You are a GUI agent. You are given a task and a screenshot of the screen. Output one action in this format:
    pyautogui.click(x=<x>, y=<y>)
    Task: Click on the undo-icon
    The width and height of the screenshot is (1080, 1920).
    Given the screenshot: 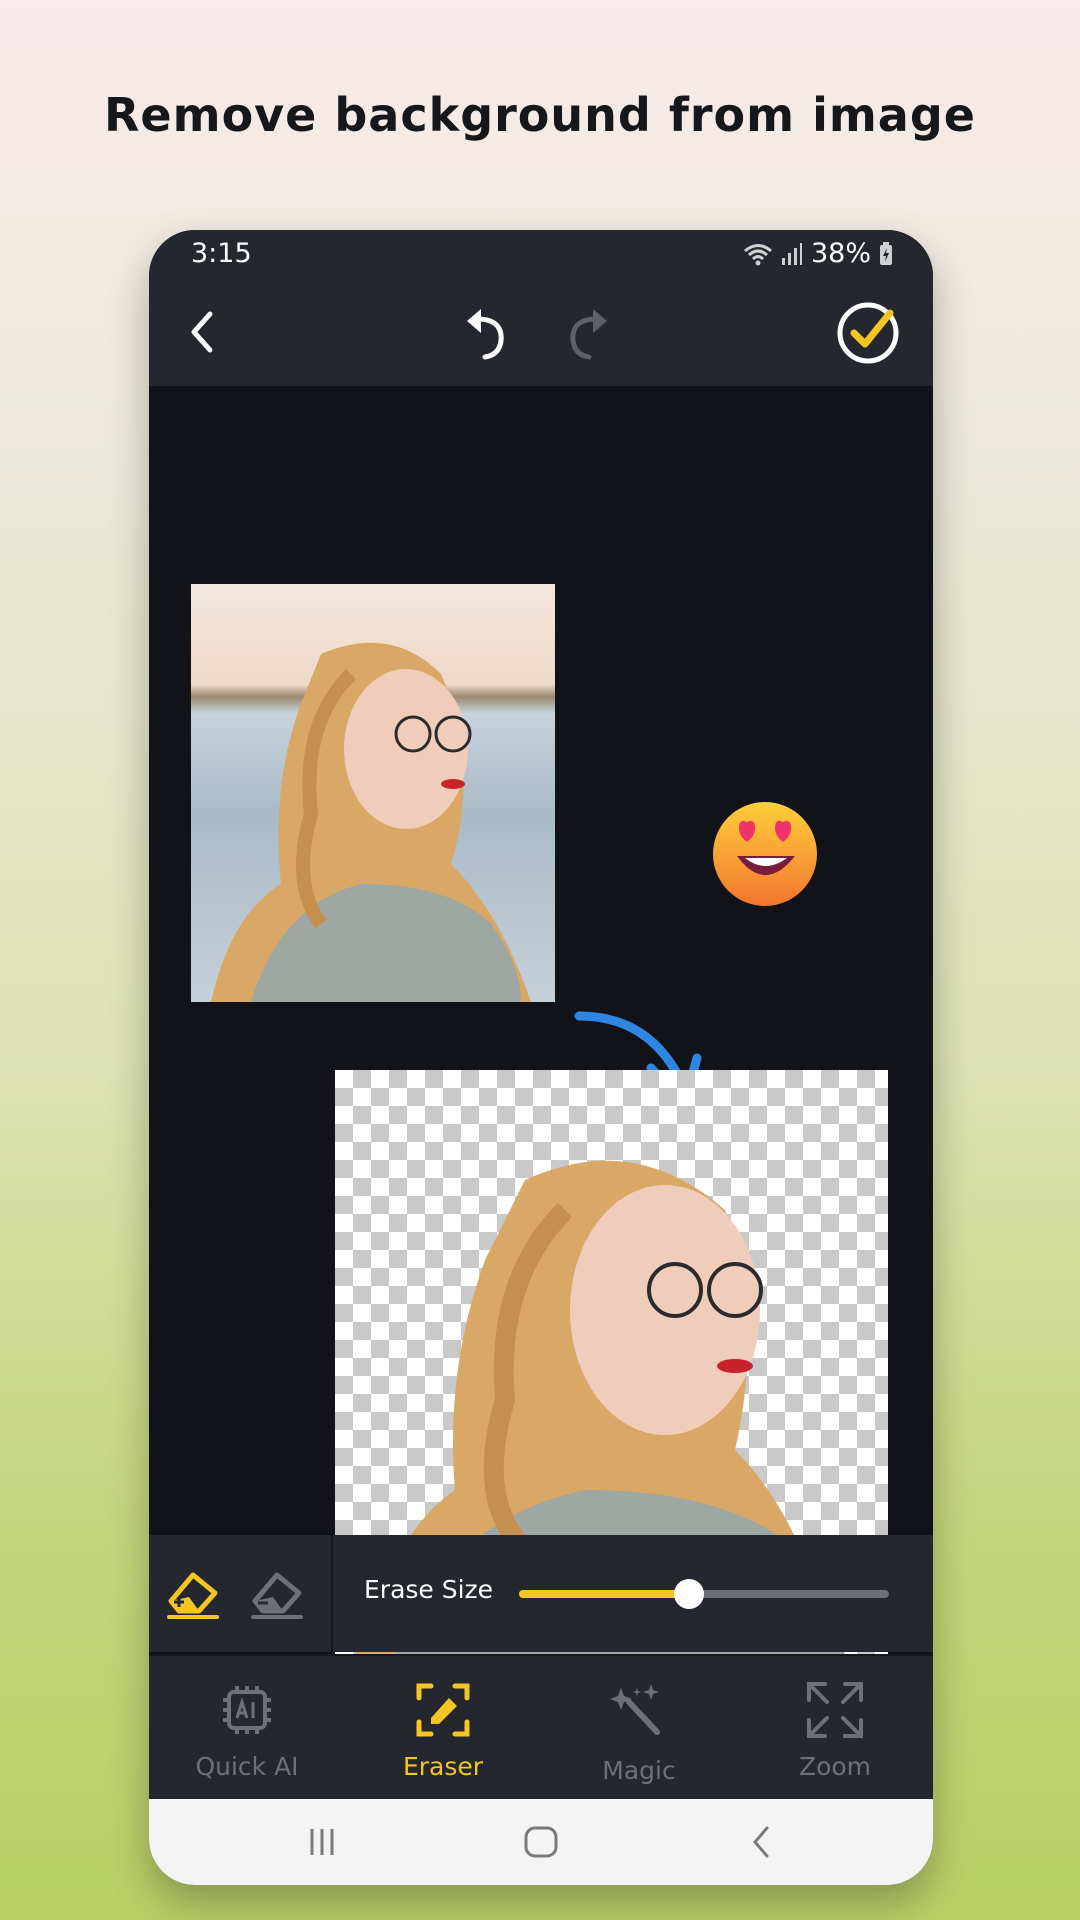 What is the action you would take?
    pyautogui.click(x=485, y=334)
    